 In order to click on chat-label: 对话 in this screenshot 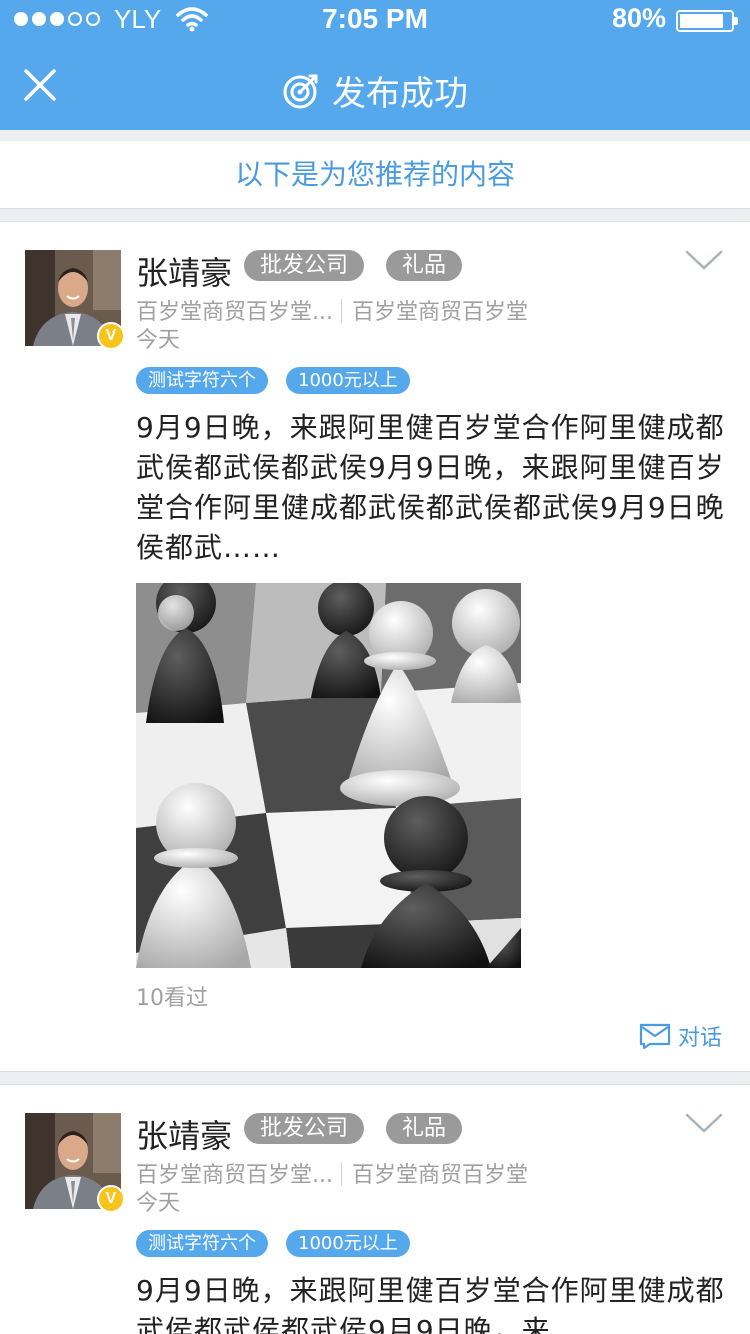, I will do `click(700, 1036)`.